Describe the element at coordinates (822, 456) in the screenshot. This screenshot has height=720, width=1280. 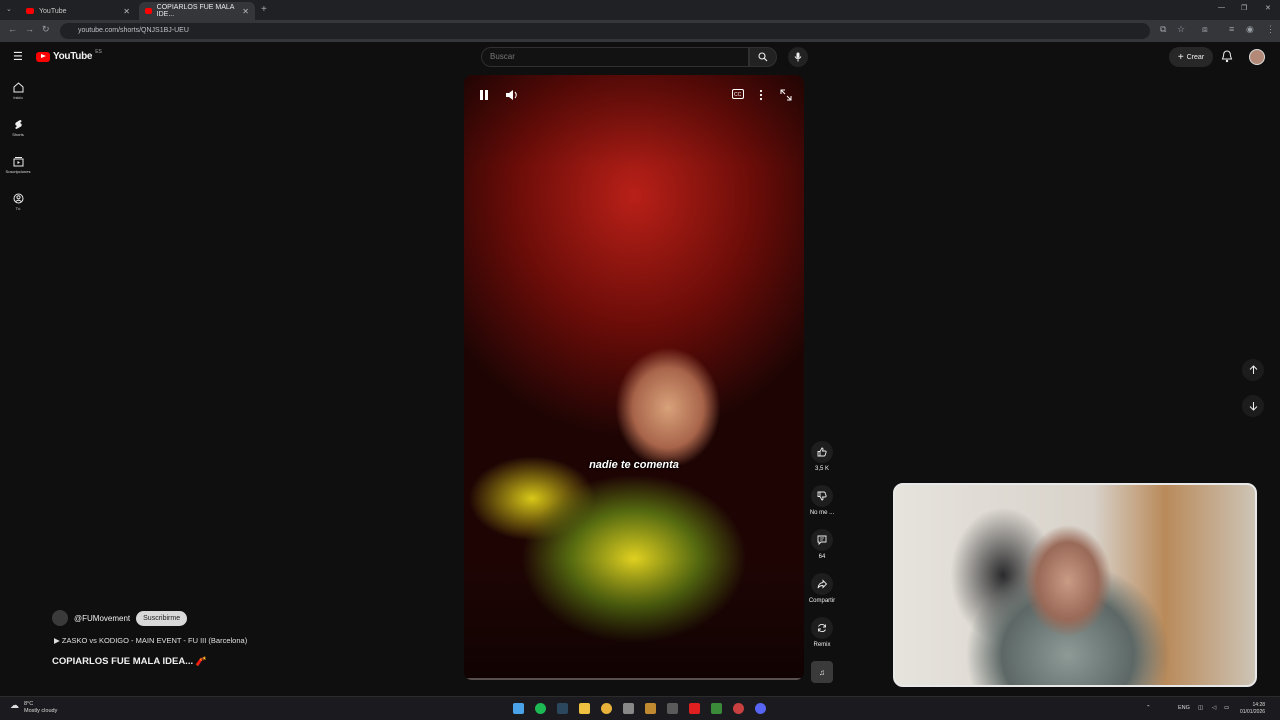
I see `like-button: 3,5 K` at that location.